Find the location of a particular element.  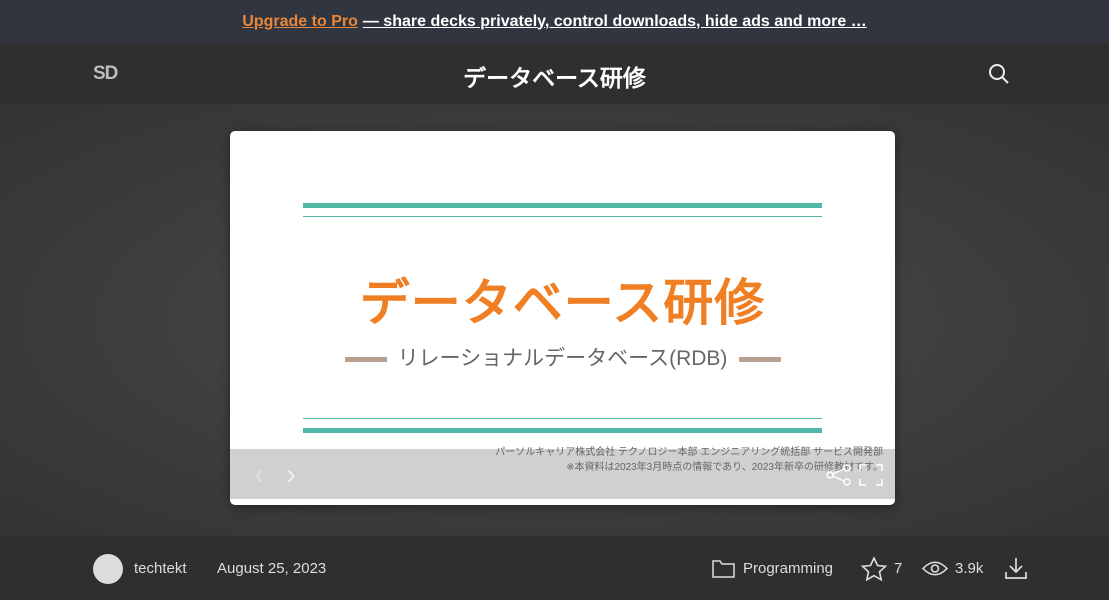

page-title: データベース研修 is located at coordinates (554, 78).